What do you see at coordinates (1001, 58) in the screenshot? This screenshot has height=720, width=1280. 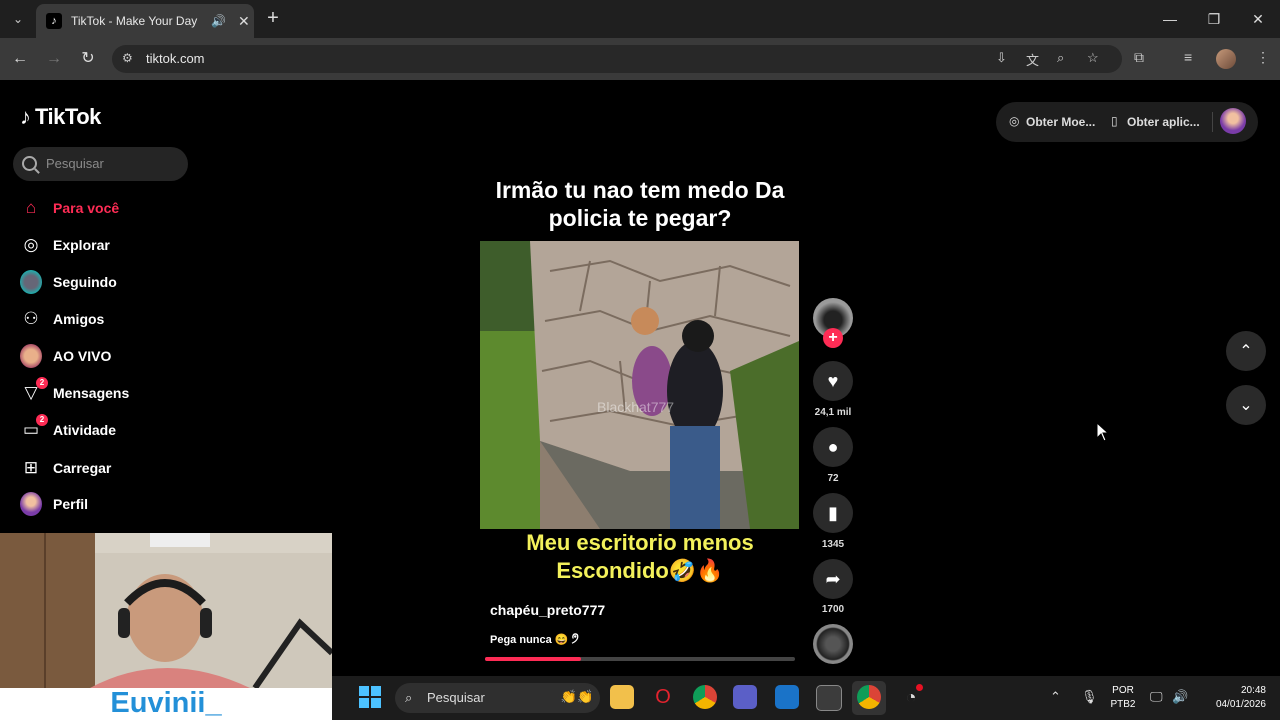 I see `install-app-icon: ⇩` at bounding box center [1001, 58].